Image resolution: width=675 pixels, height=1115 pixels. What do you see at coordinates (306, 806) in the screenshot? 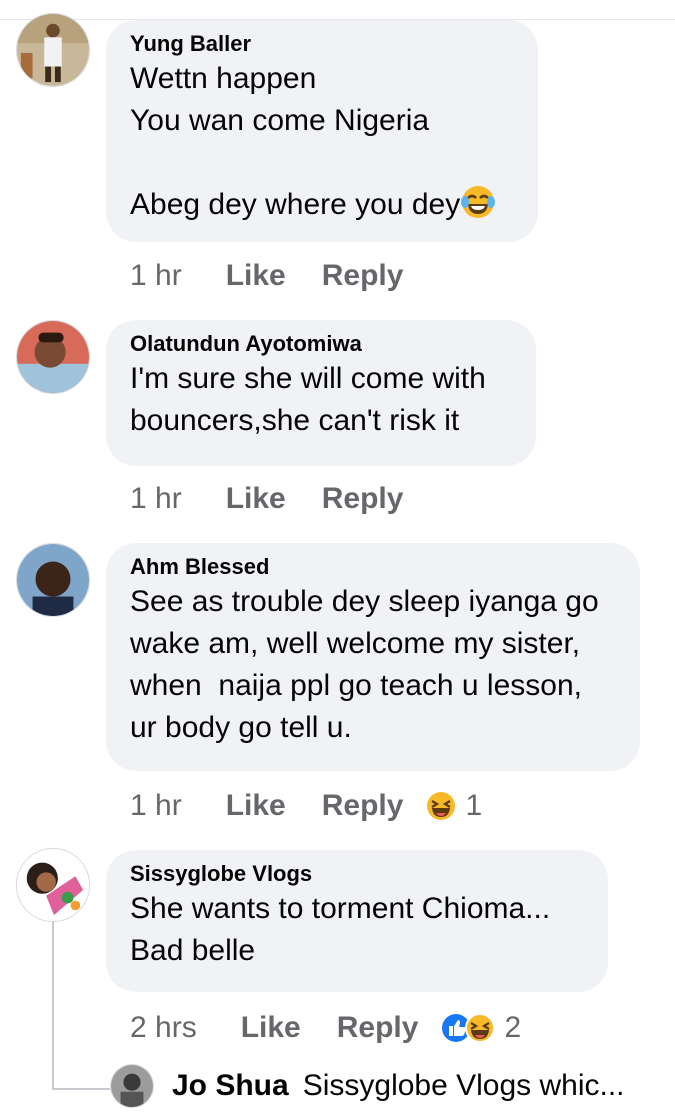
I see `comment-actions: 1 hr Like Reply 1` at bounding box center [306, 806].